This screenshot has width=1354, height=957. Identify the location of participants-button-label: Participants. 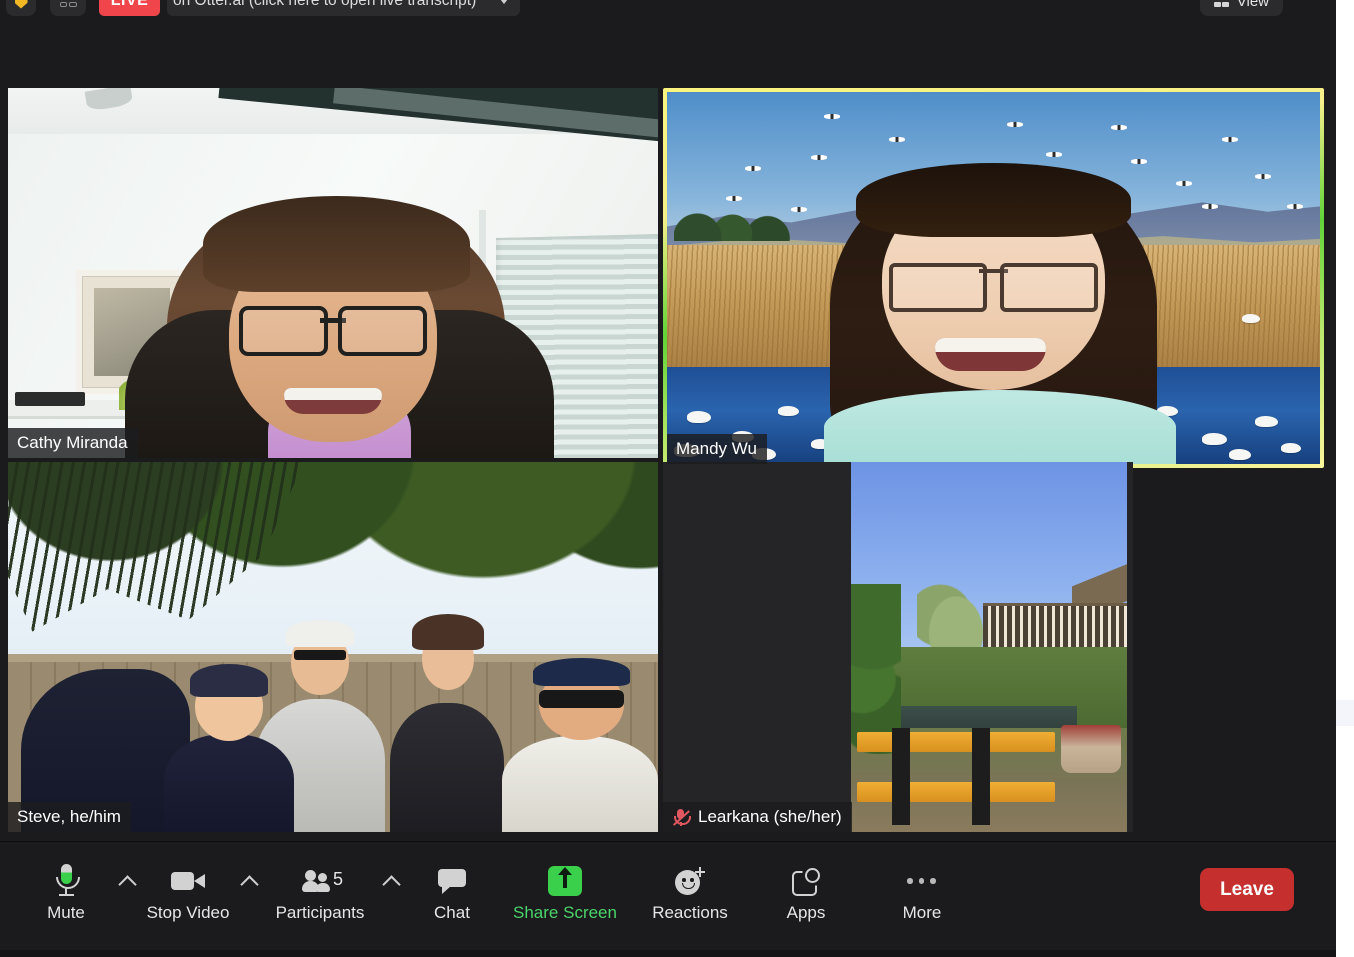
(320, 912).